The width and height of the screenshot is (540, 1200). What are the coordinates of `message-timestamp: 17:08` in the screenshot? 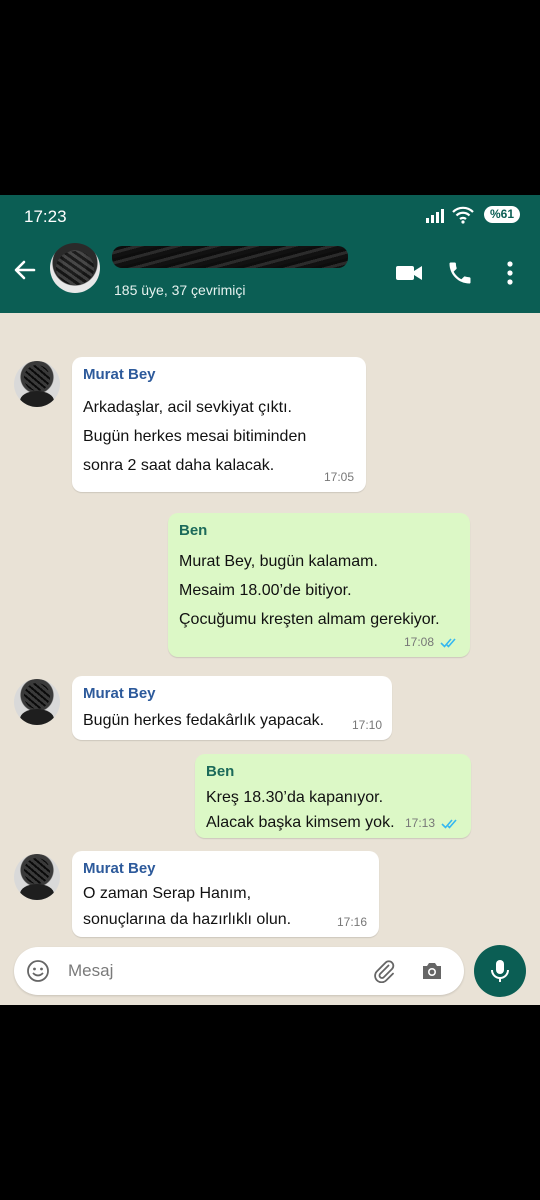 It's located at (418, 642).